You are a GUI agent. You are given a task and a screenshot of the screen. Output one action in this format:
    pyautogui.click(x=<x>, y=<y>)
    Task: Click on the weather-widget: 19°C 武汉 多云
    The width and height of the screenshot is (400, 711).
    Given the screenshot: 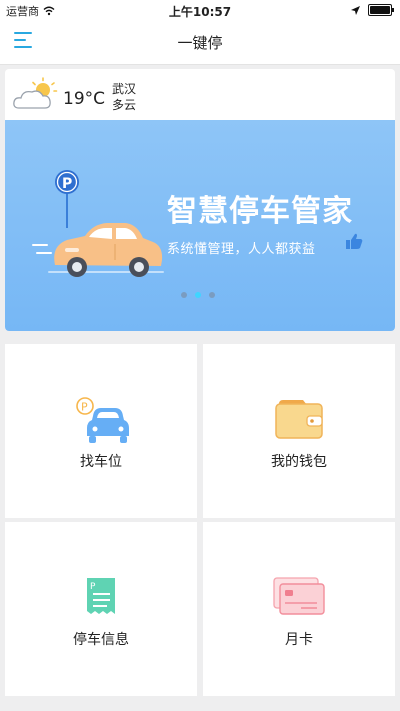 What is the action you would take?
    pyautogui.click(x=200, y=94)
    